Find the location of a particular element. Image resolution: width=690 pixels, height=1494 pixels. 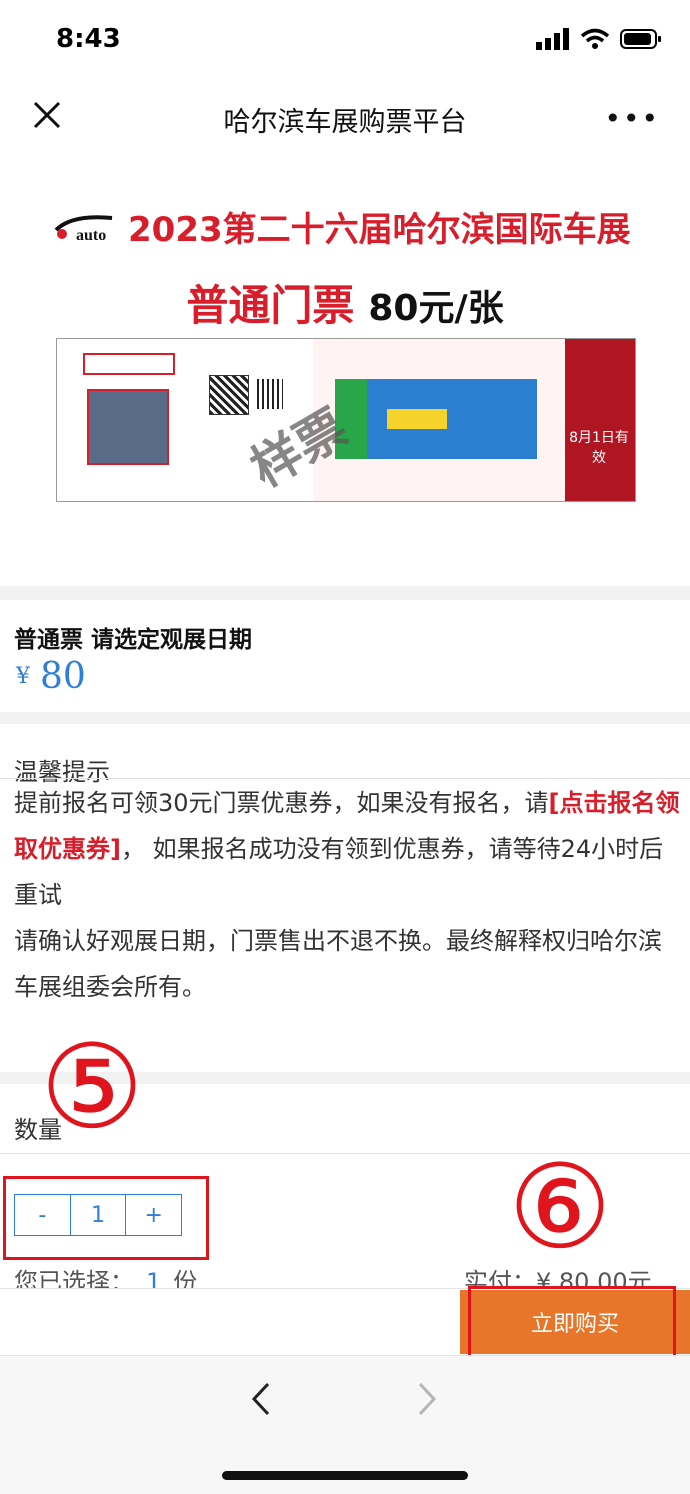

selected-count: 1 is located at coordinates (154, 1278).